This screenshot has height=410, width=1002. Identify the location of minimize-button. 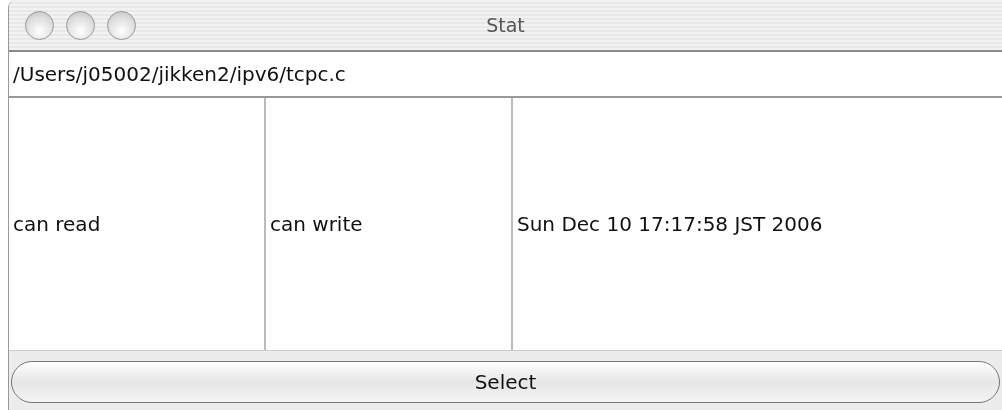
(80, 25).